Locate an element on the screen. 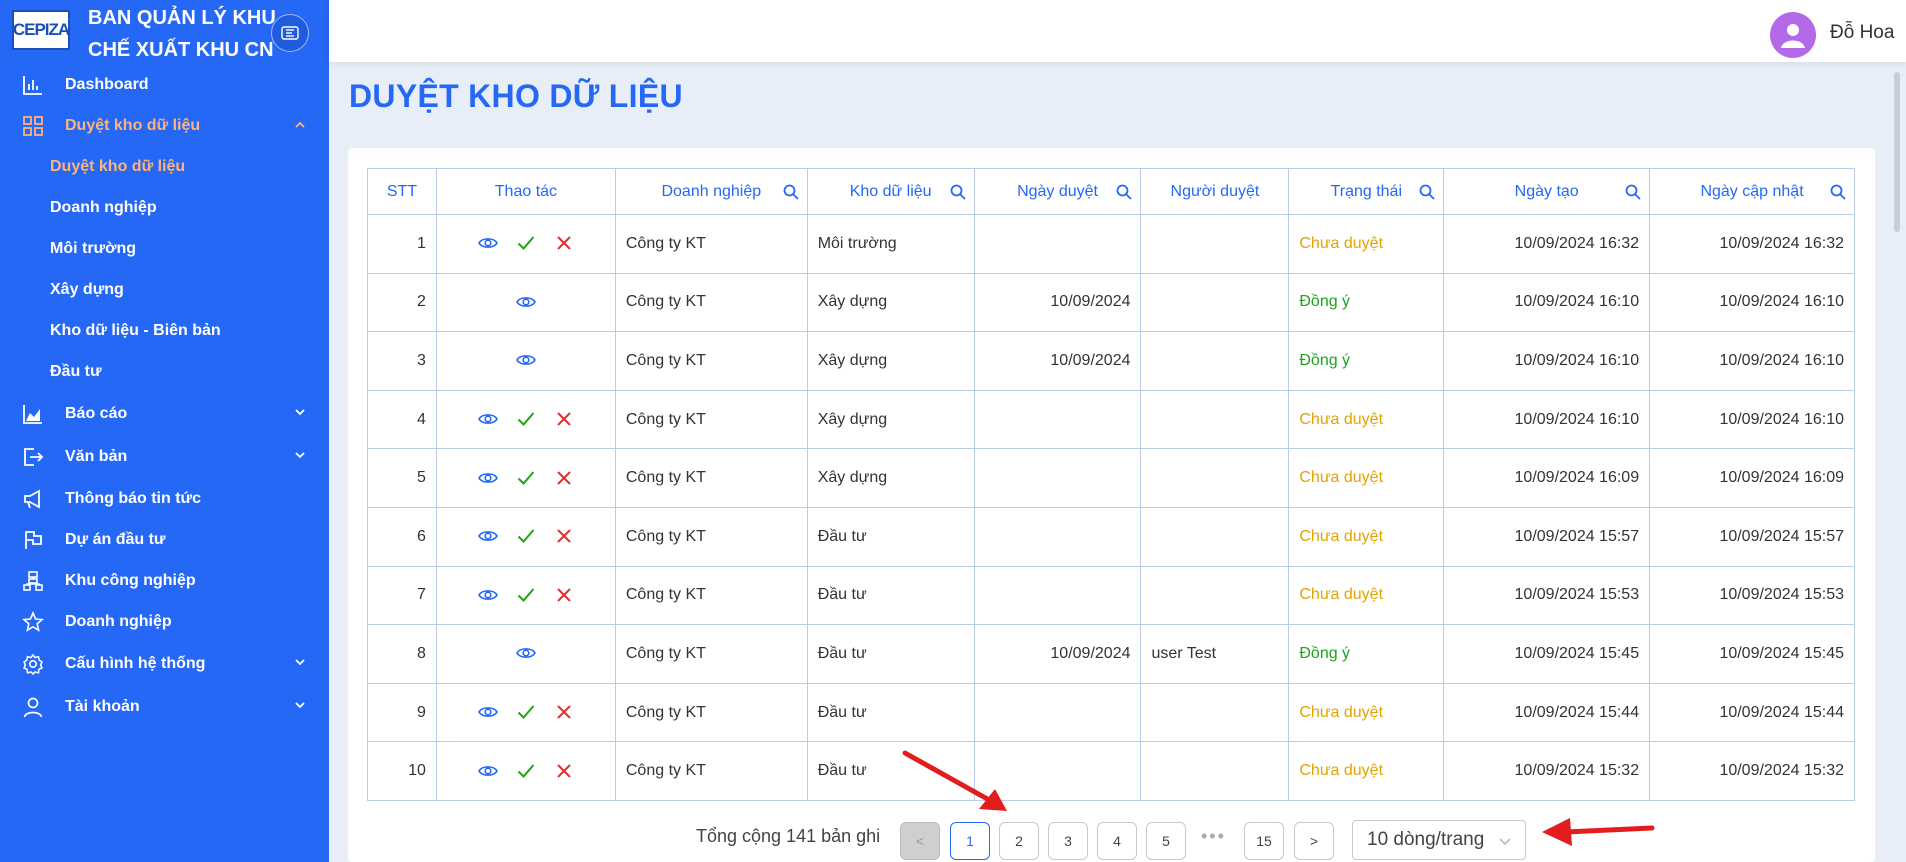 This screenshot has width=1906, height=862. cell-updated: 10/09/2024 15:57 is located at coordinates (1752, 536).